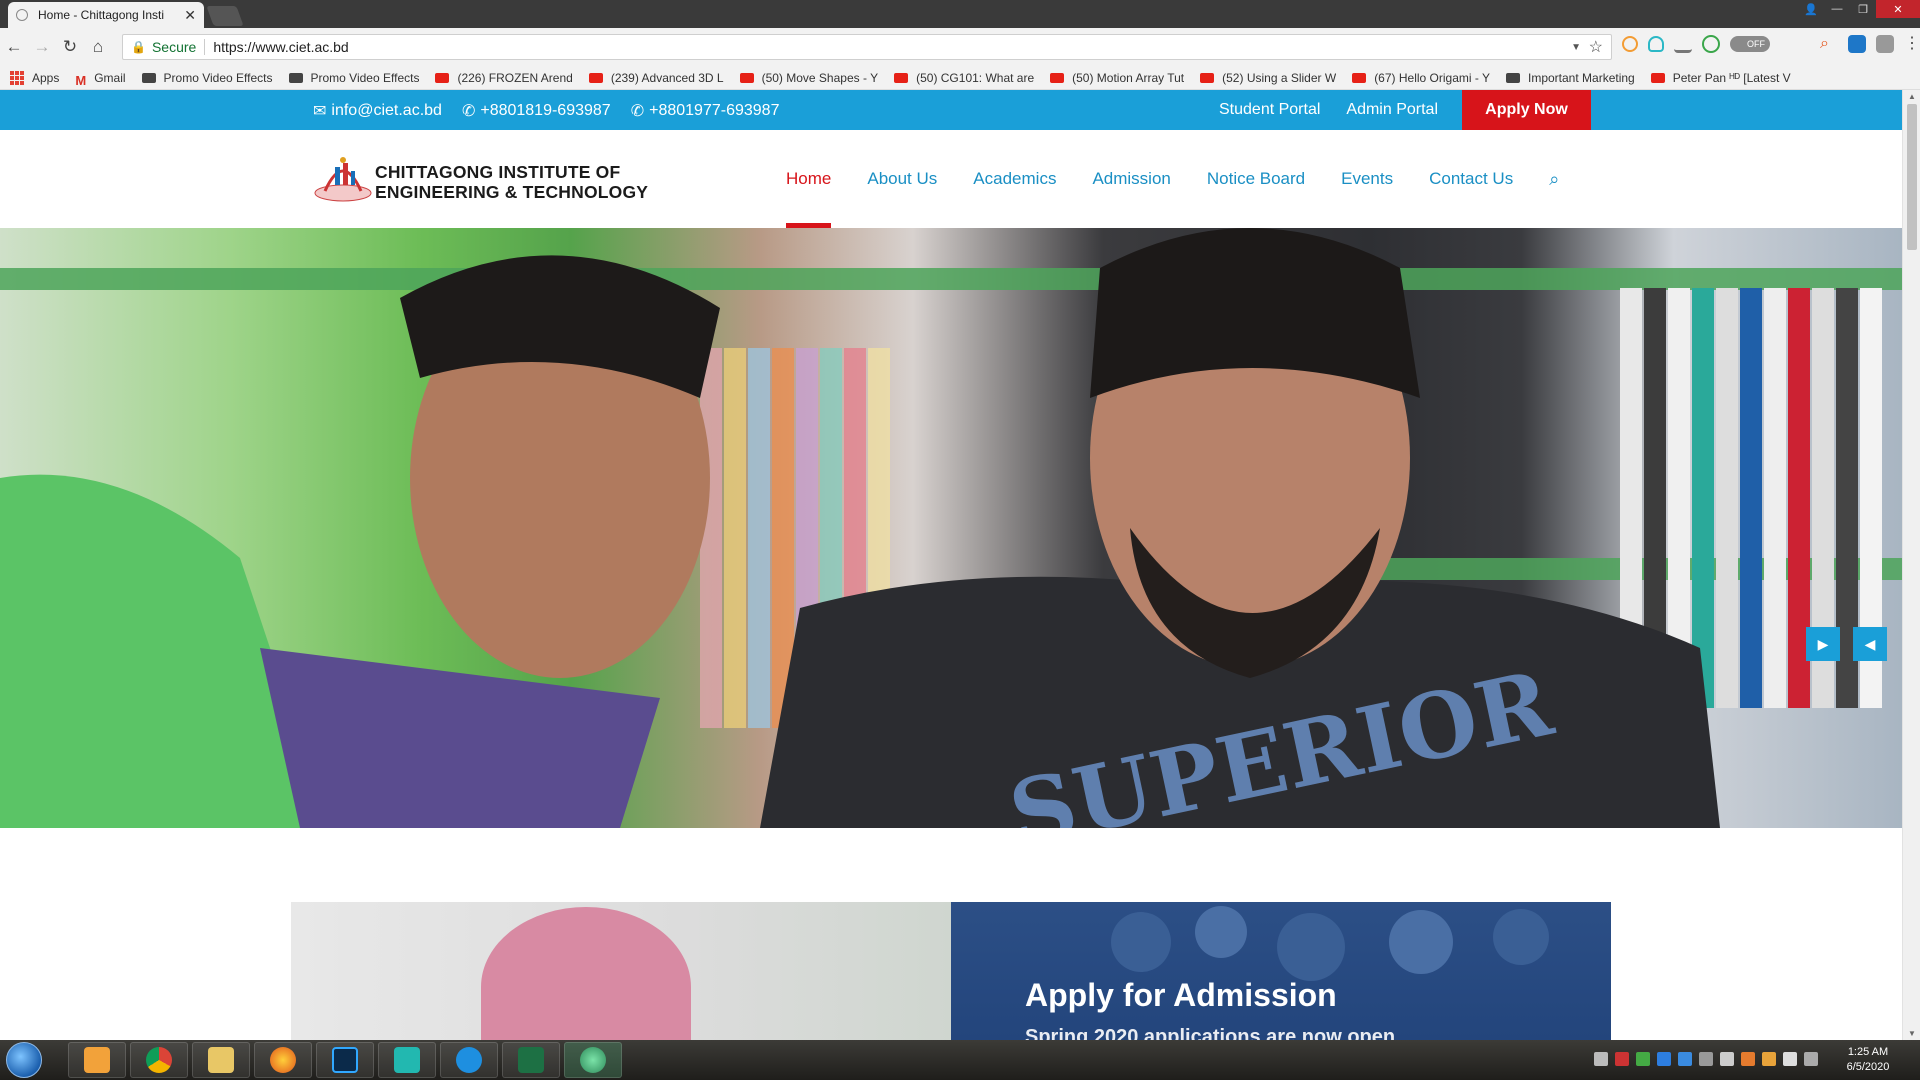 The height and width of the screenshot is (1080, 1920). What do you see at coordinates (1554, 179) in the screenshot?
I see `search-icon: ⌕` at bounding box center [1554, 179].